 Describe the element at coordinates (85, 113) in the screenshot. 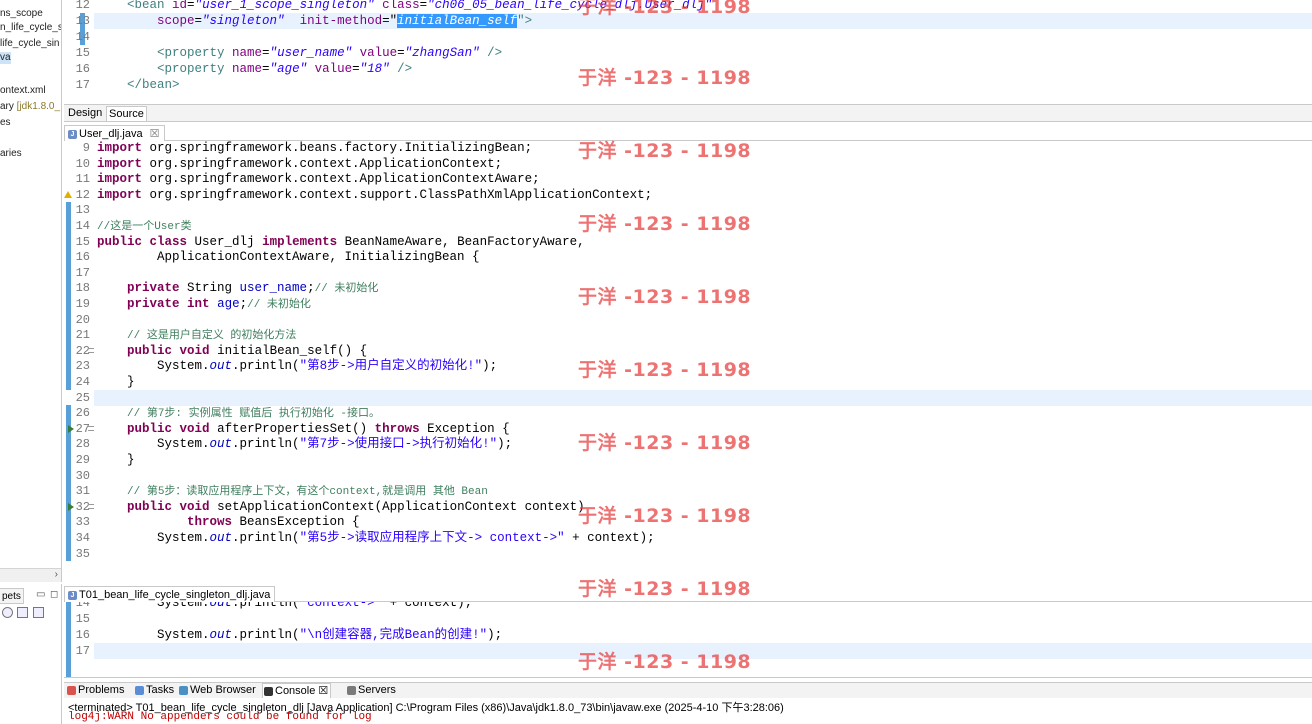

I see `tab-design: Design` at that location.